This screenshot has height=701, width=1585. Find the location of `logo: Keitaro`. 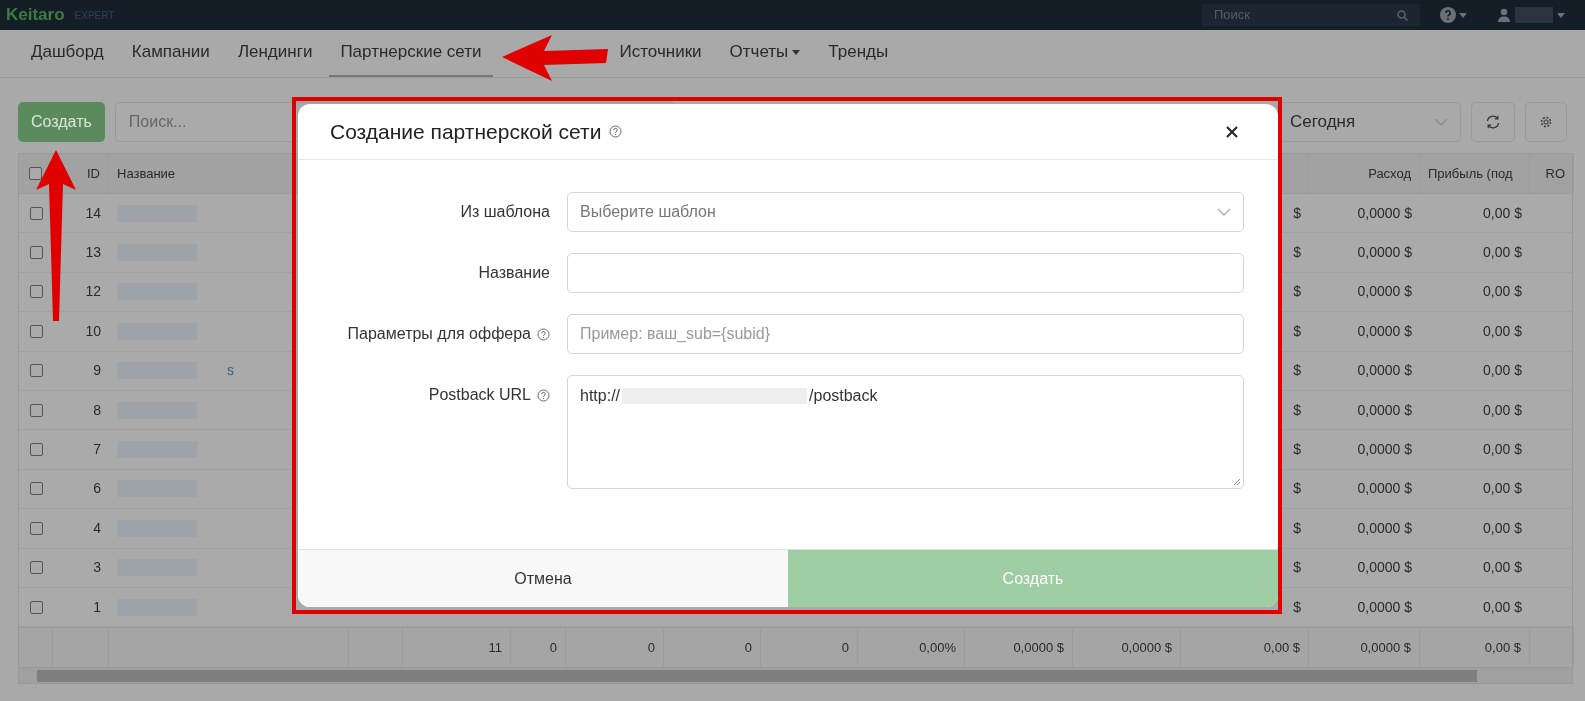

logo: Keitaro is located at coordinates (35, 15).